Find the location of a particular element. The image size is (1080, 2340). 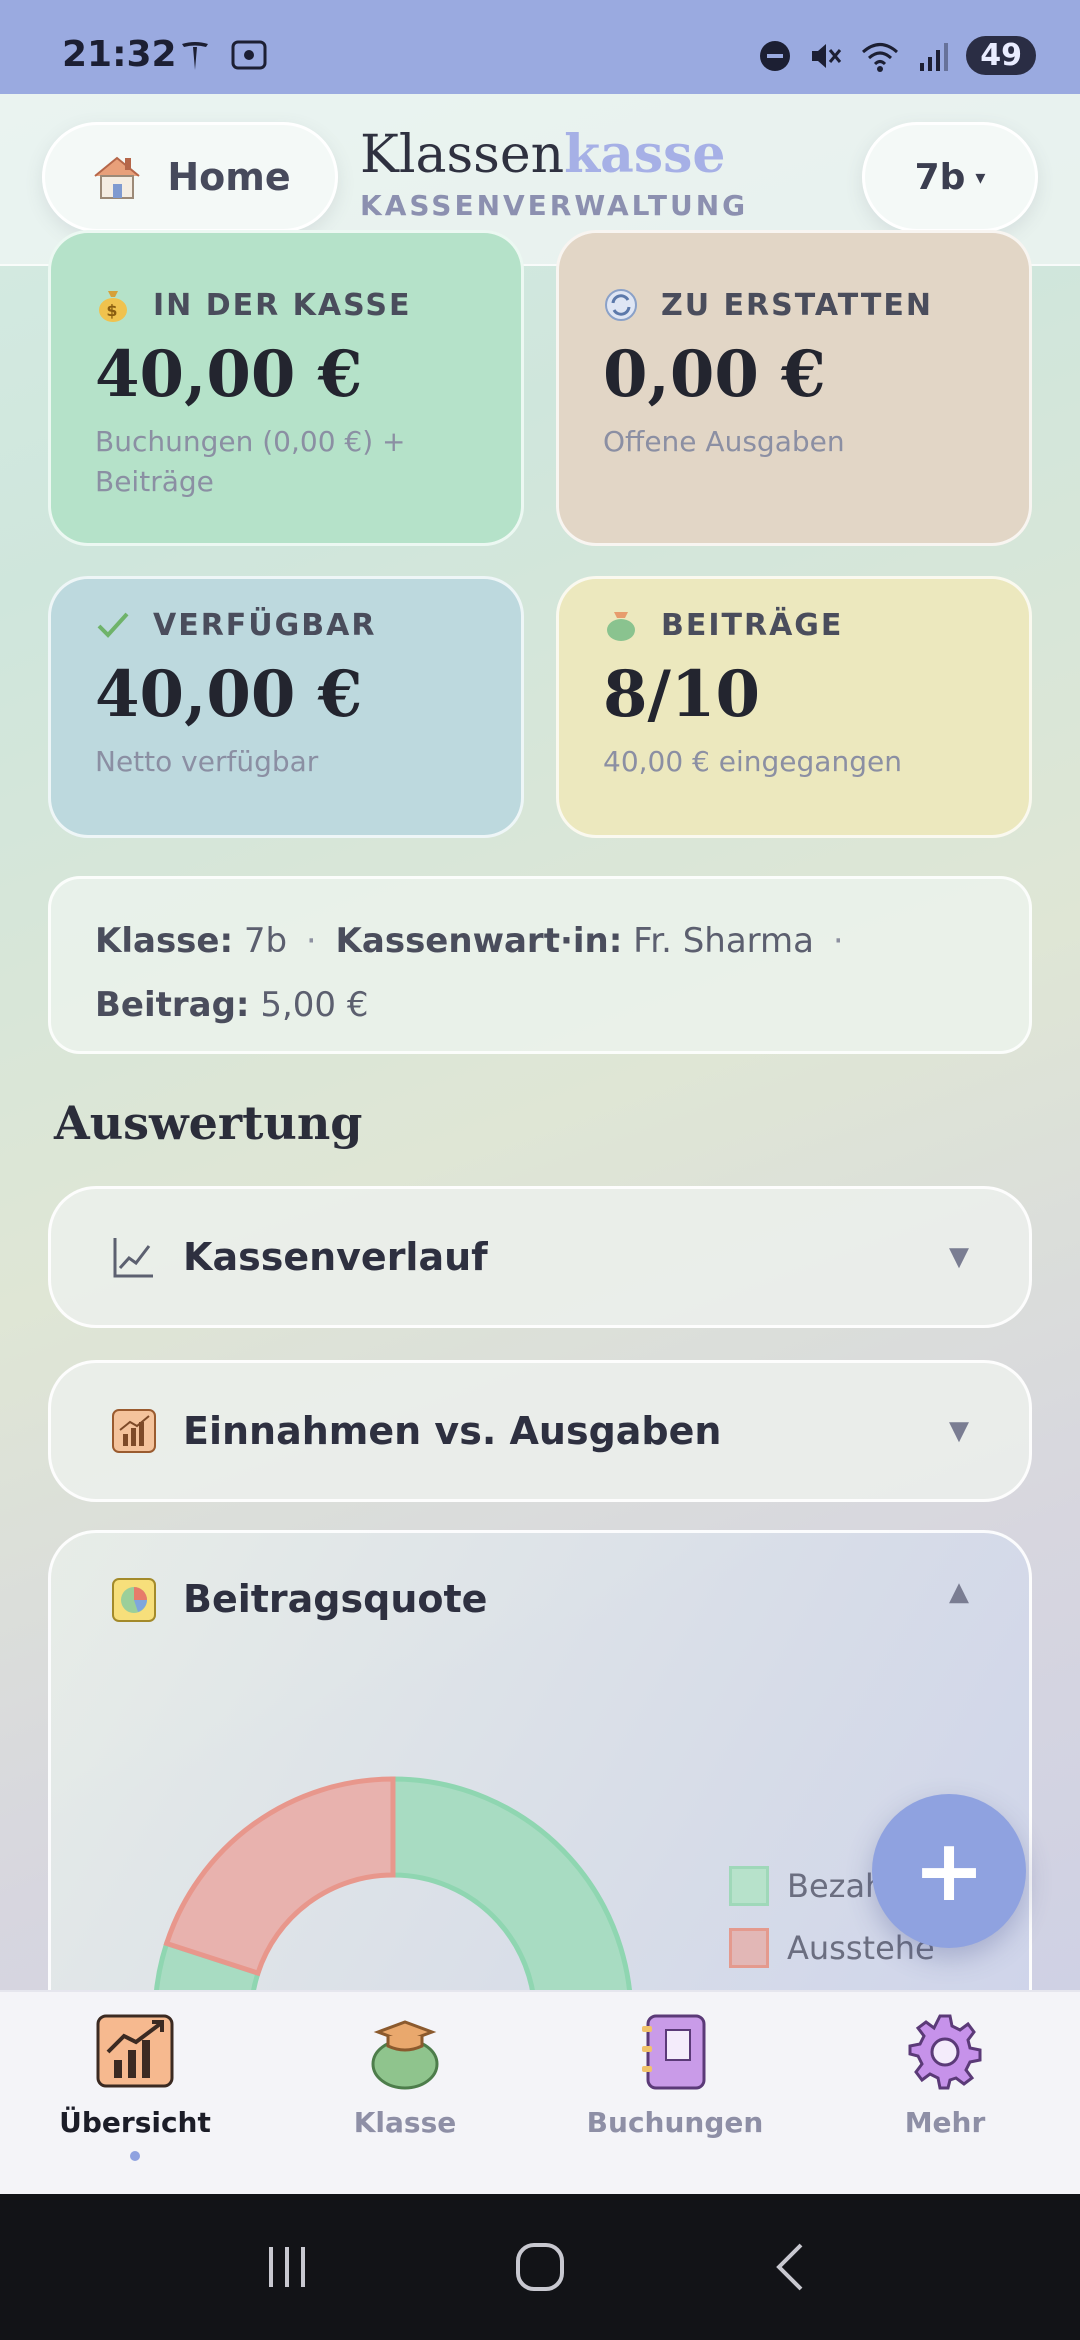

card-note: Netto verfügbar is located at coordinates (207, 761).